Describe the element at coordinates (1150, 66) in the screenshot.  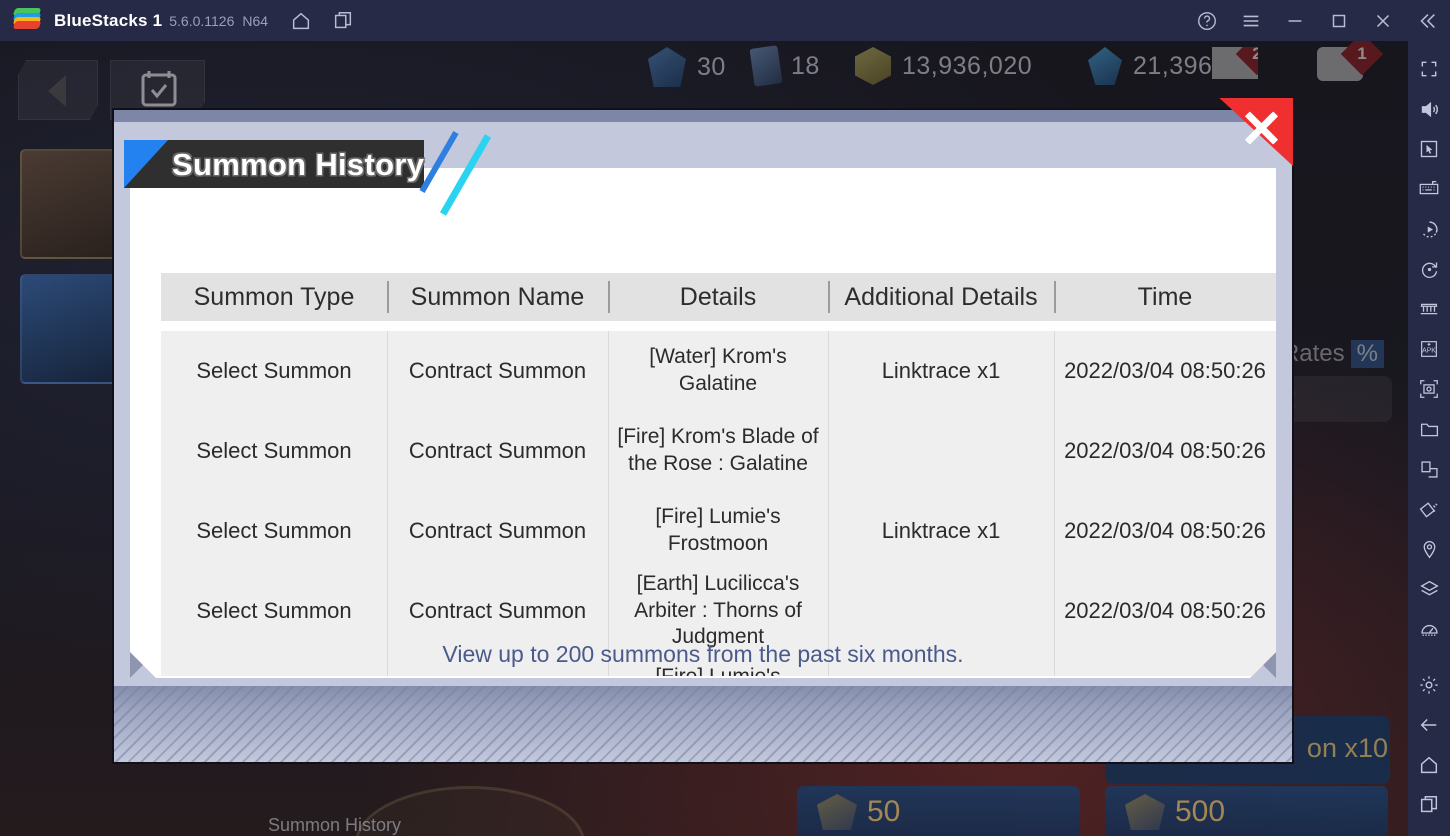
I see `currency-crystal: 21,396` at that location.